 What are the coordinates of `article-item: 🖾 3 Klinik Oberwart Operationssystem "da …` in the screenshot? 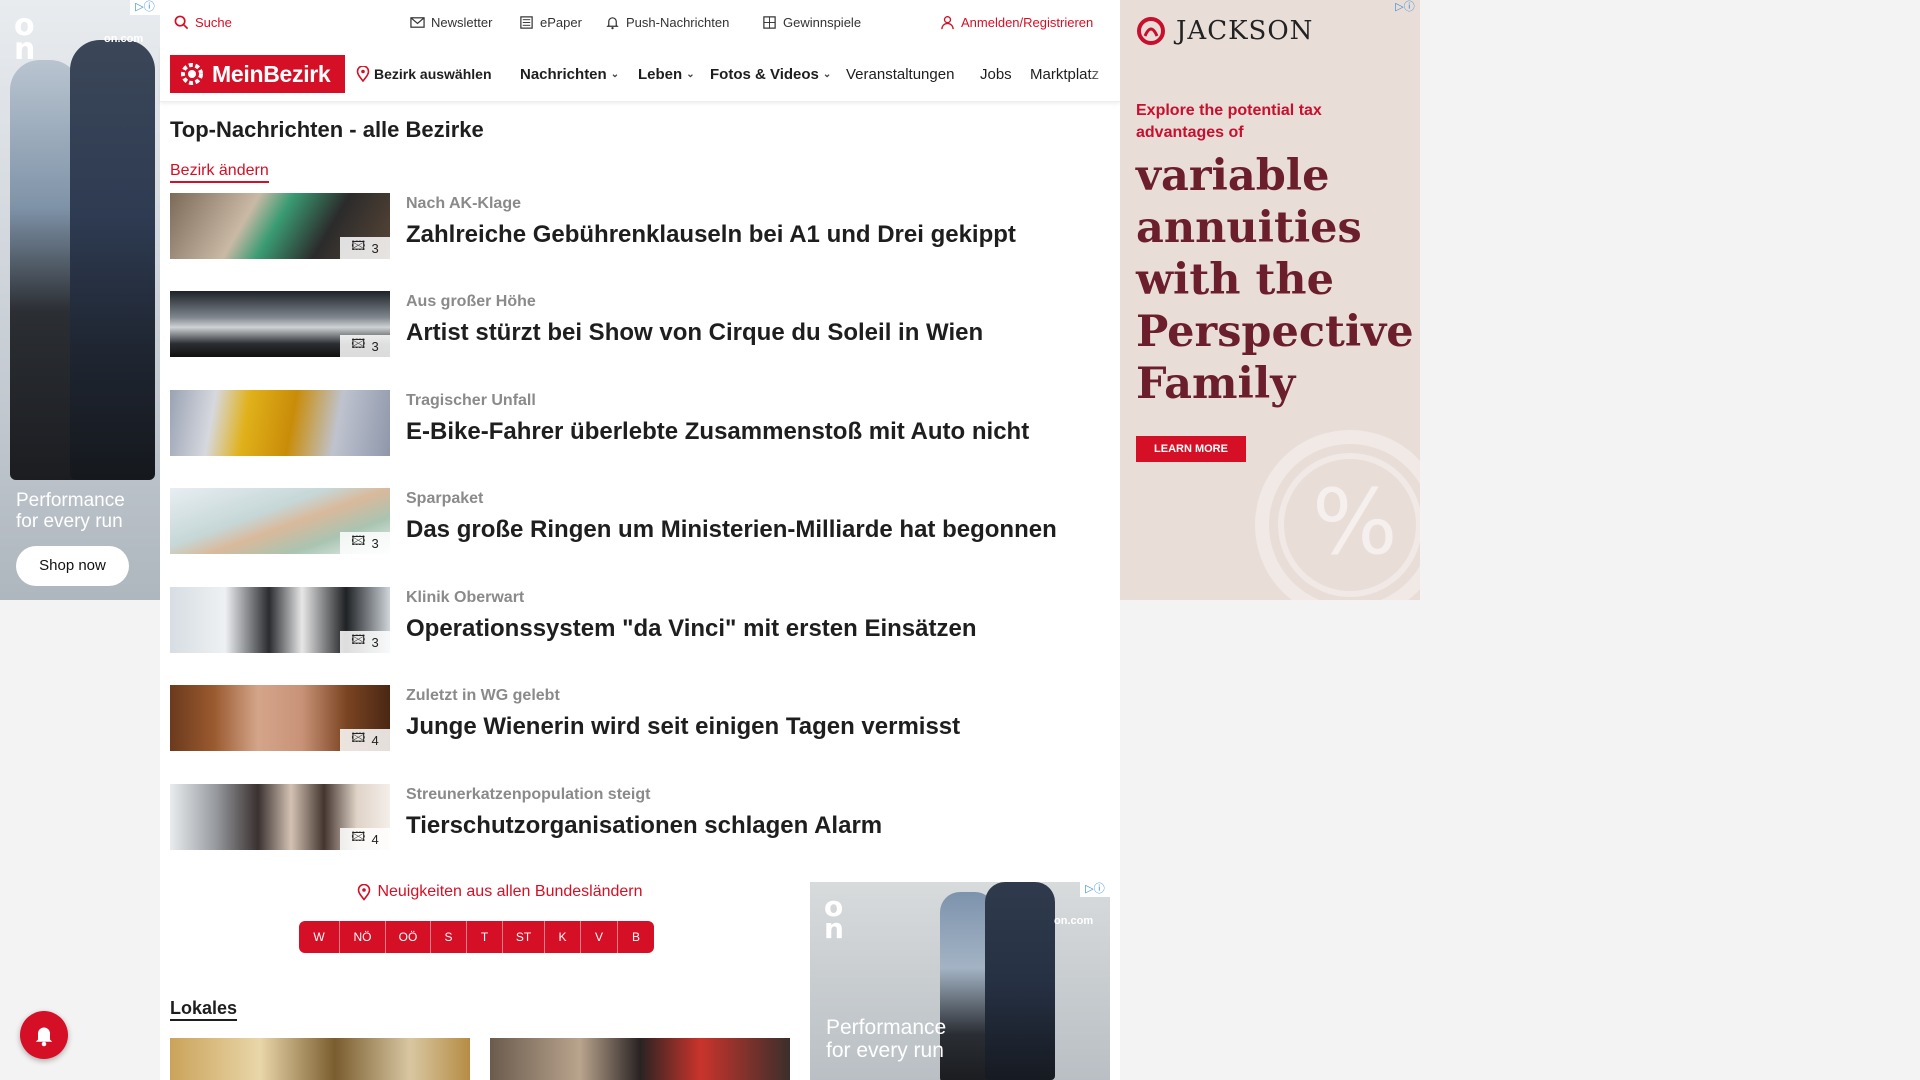 It's located at (640, 620).